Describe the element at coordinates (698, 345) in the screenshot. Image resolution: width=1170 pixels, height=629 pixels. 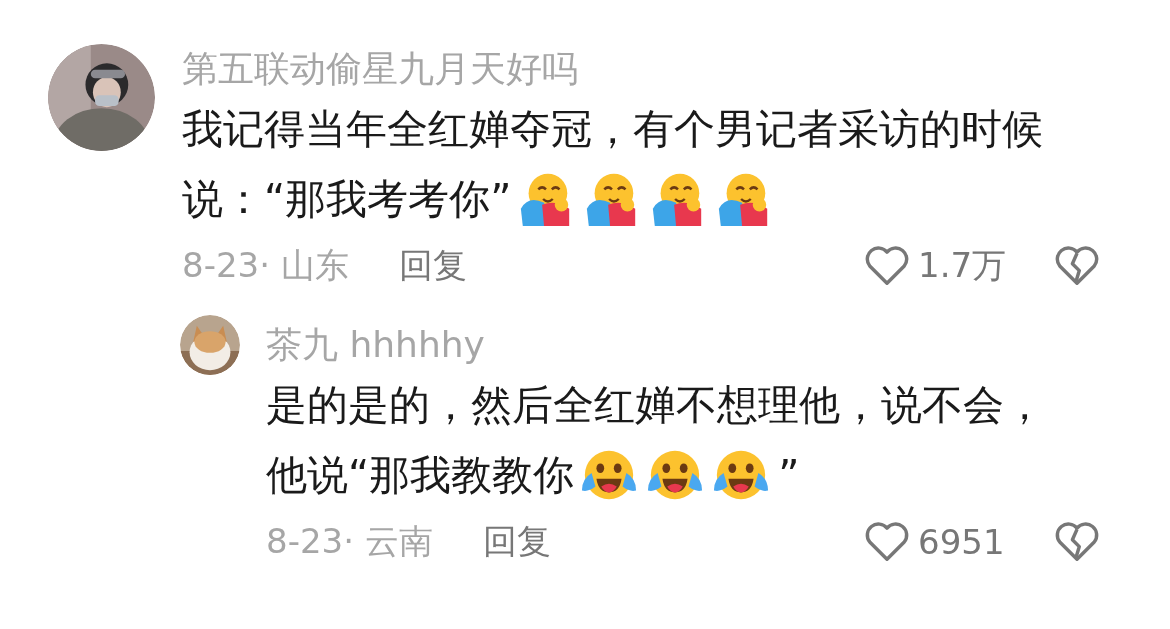
I see `user-name: 茶九 hhhhhy` at that location.